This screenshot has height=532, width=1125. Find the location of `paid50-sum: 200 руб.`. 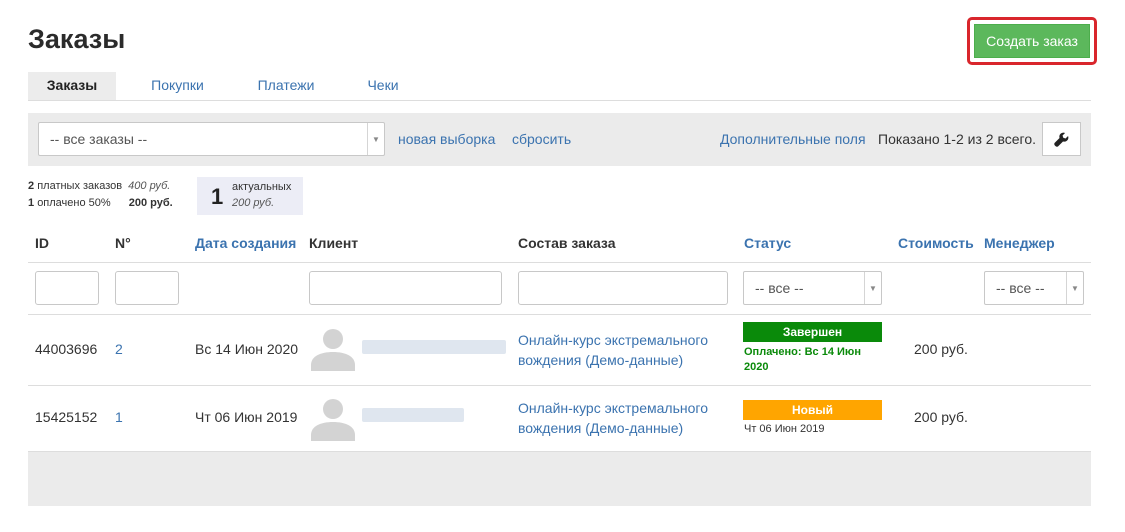

paid50-sum: 200 руб. is located at coordinates (150, 203).